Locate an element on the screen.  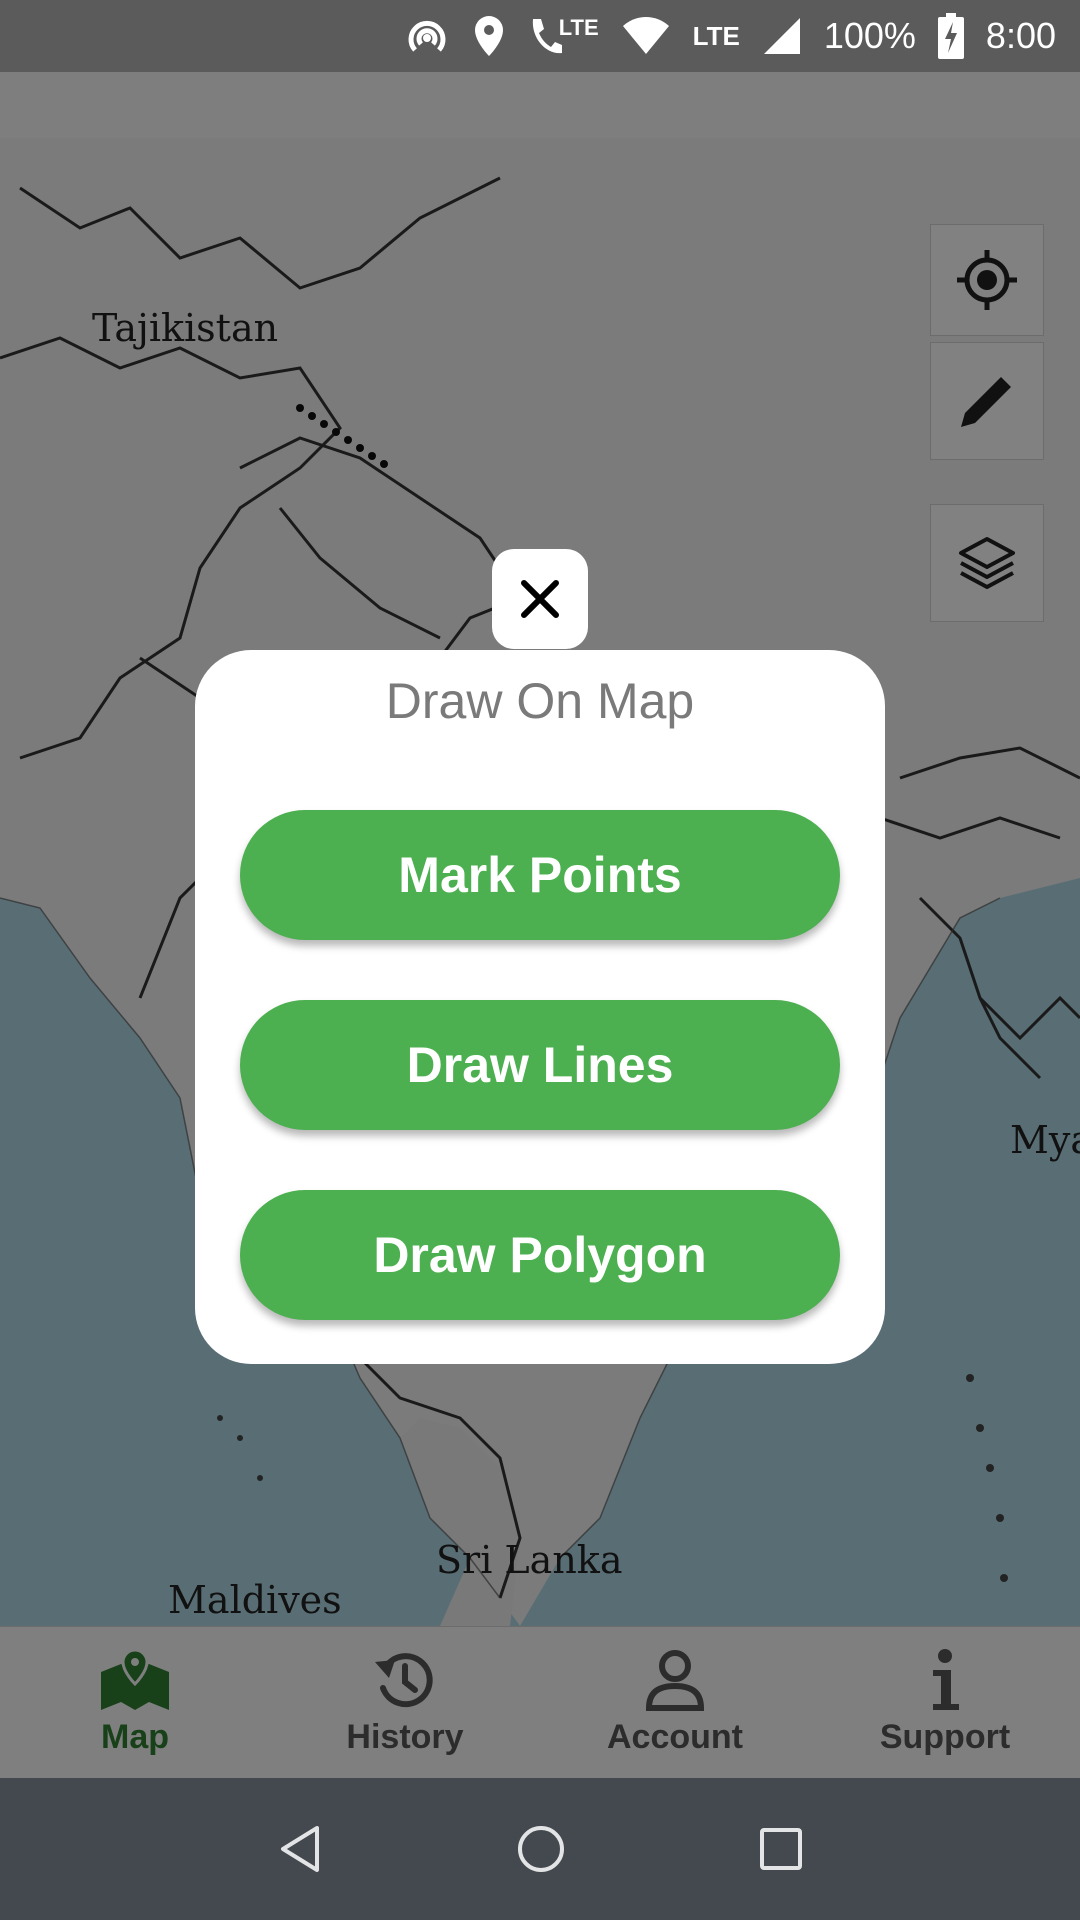
mark-points-button: Mark Points is located at coordinates (540, 875).